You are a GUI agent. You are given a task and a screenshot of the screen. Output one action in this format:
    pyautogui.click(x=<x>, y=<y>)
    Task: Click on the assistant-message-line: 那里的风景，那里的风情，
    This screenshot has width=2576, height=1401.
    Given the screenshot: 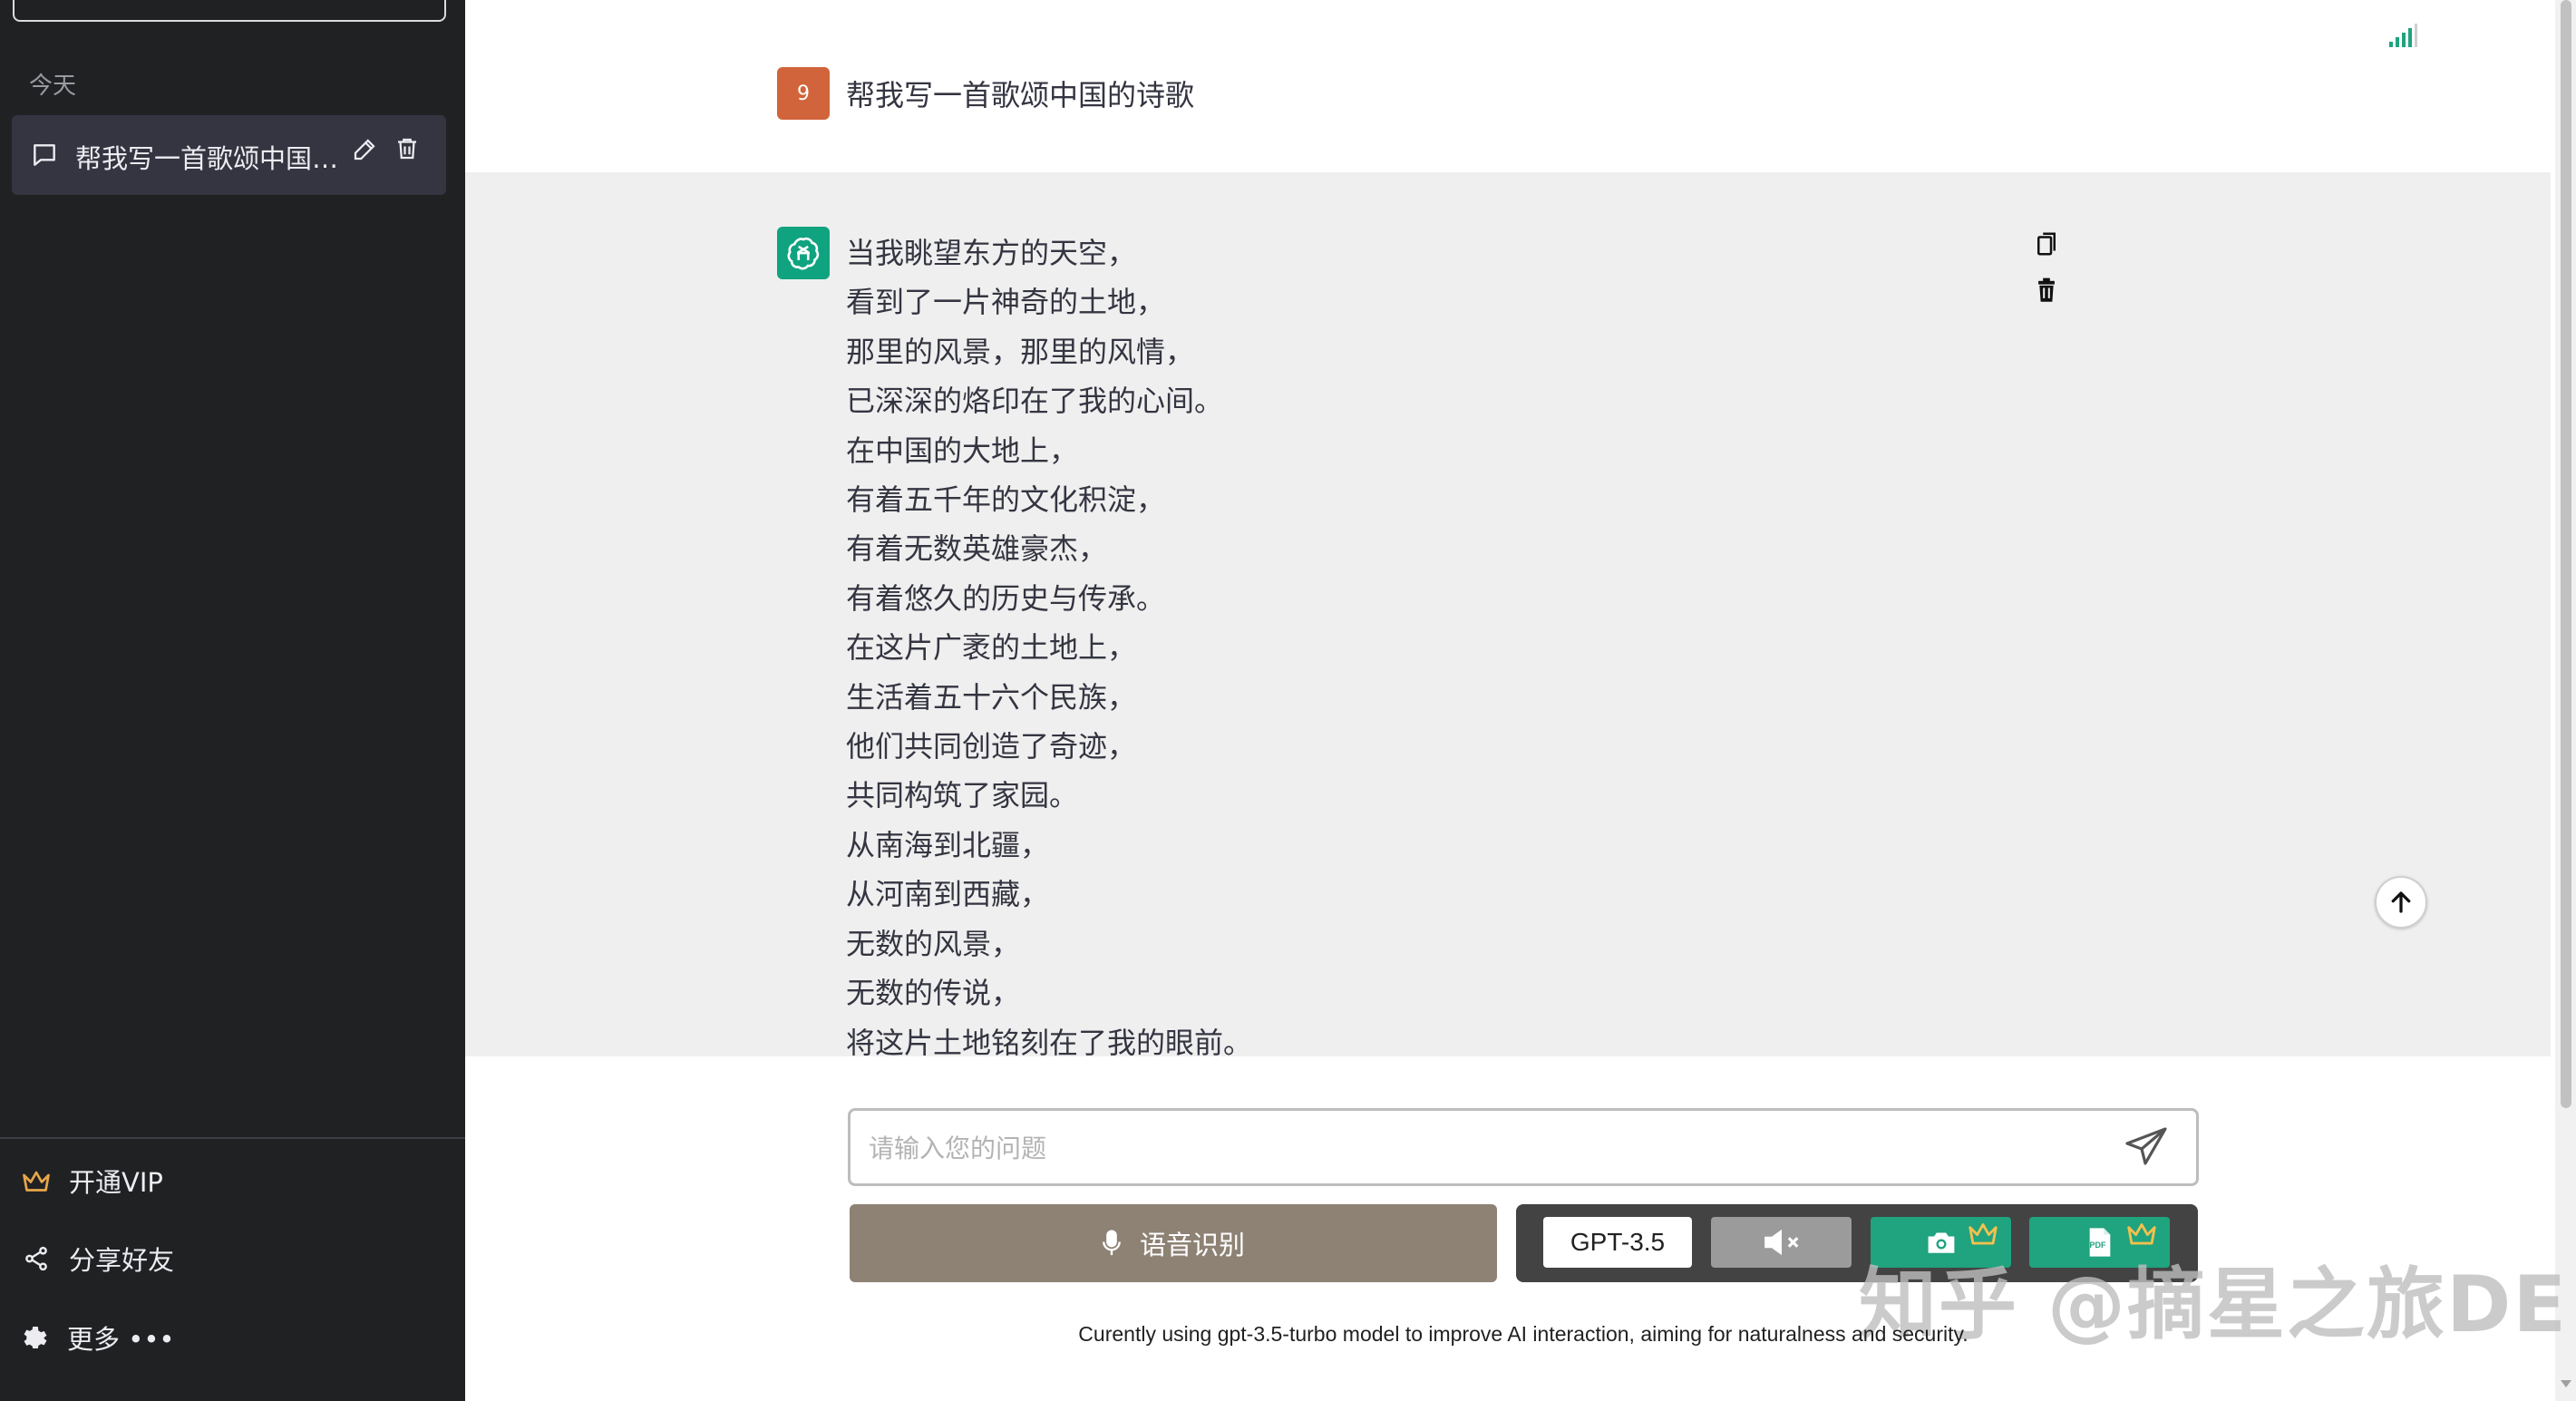 What is the action you would take?
    pyautogui.click(x=1021, y=352)
    